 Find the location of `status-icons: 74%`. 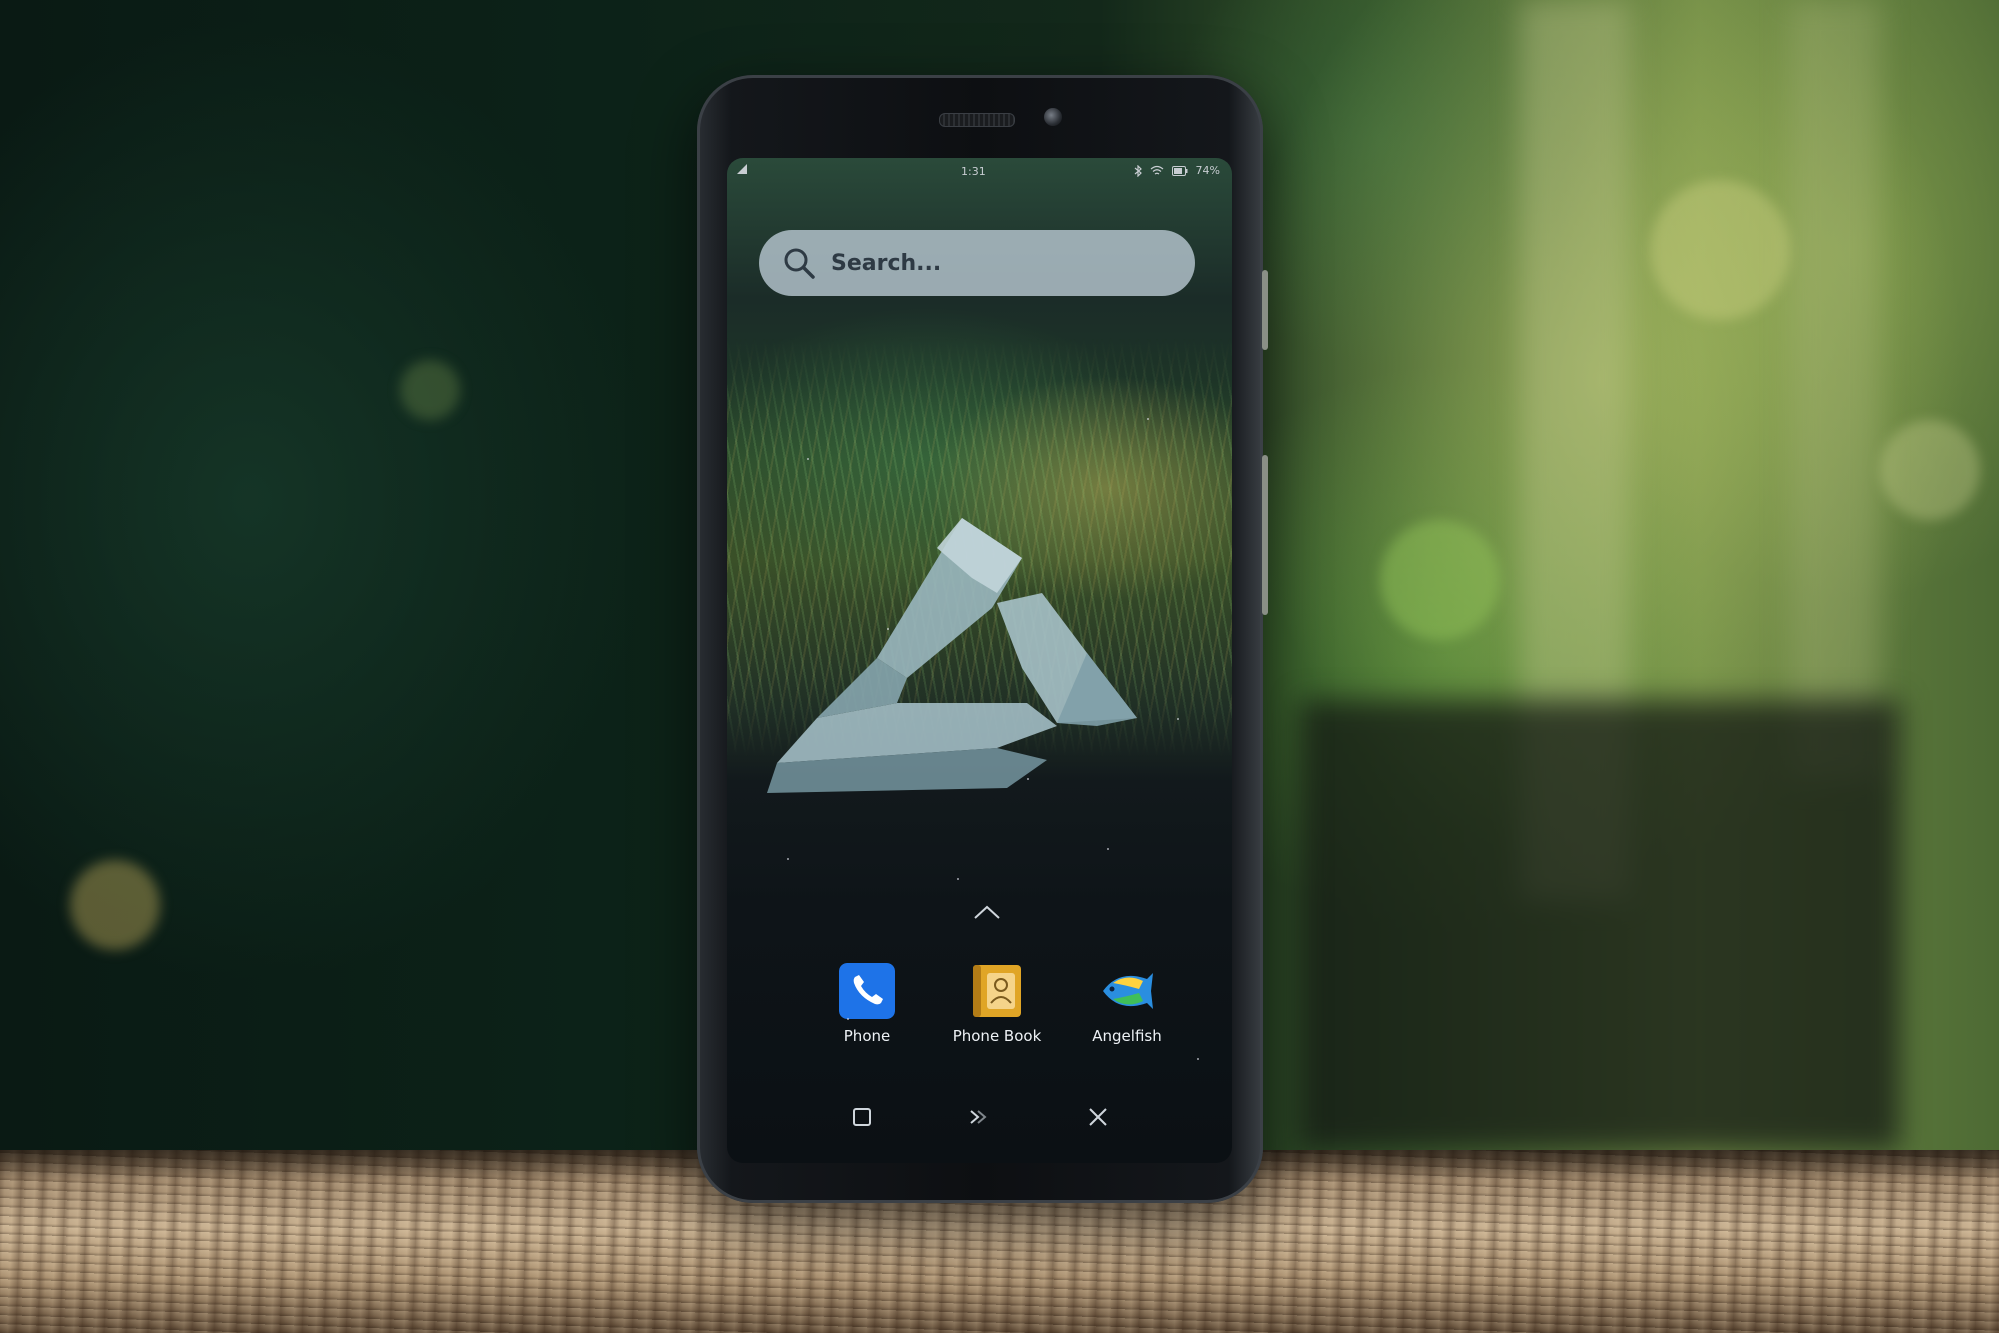

status-icons: 74% is located at coordinates (1177, 170).